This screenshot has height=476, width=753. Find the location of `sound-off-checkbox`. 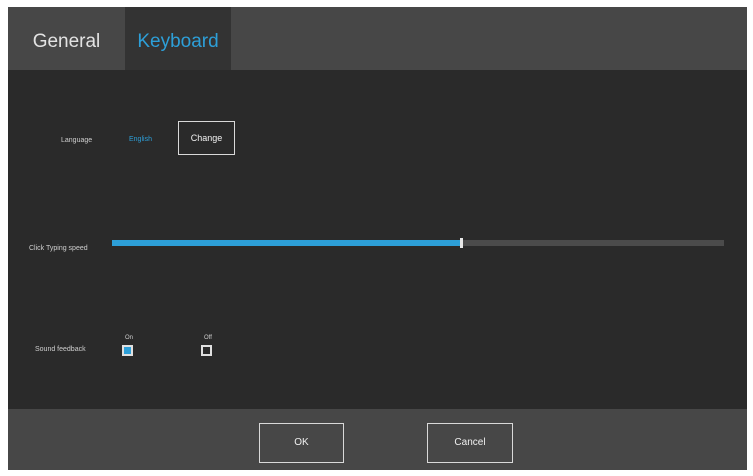

sound-off-checkbox is located at coordinates (206, 350).